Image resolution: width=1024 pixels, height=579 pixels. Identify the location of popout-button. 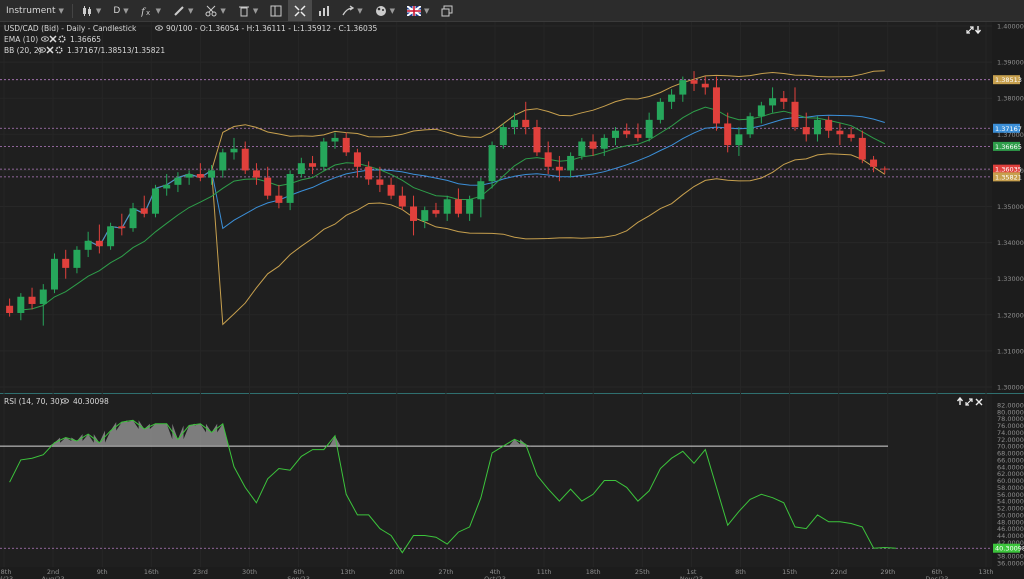
(447, 10).